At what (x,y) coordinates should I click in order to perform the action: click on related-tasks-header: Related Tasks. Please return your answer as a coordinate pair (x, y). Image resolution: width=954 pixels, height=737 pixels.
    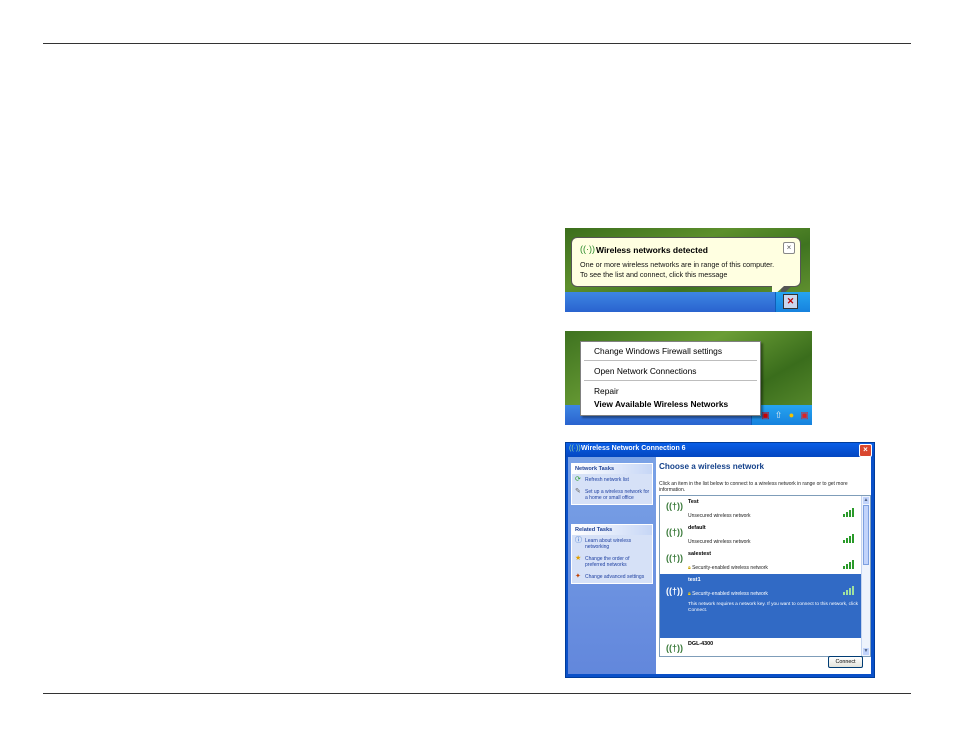
    Looking at the image, I should click on (612, 530).